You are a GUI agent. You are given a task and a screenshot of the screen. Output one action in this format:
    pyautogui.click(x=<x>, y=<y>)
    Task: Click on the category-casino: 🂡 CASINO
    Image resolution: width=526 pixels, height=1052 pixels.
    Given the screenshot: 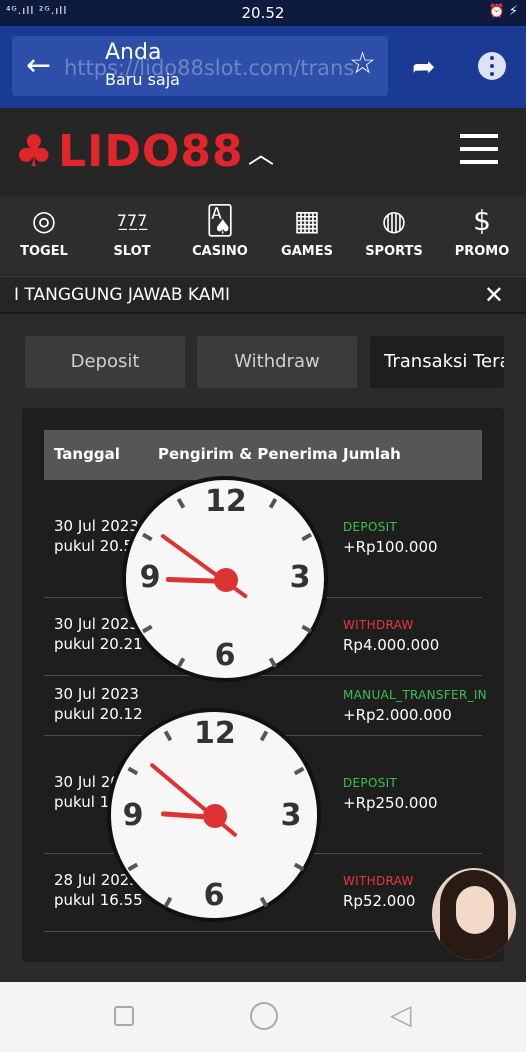 What is the action you would take?
    pyautogui.click(x=220, y=234)
    